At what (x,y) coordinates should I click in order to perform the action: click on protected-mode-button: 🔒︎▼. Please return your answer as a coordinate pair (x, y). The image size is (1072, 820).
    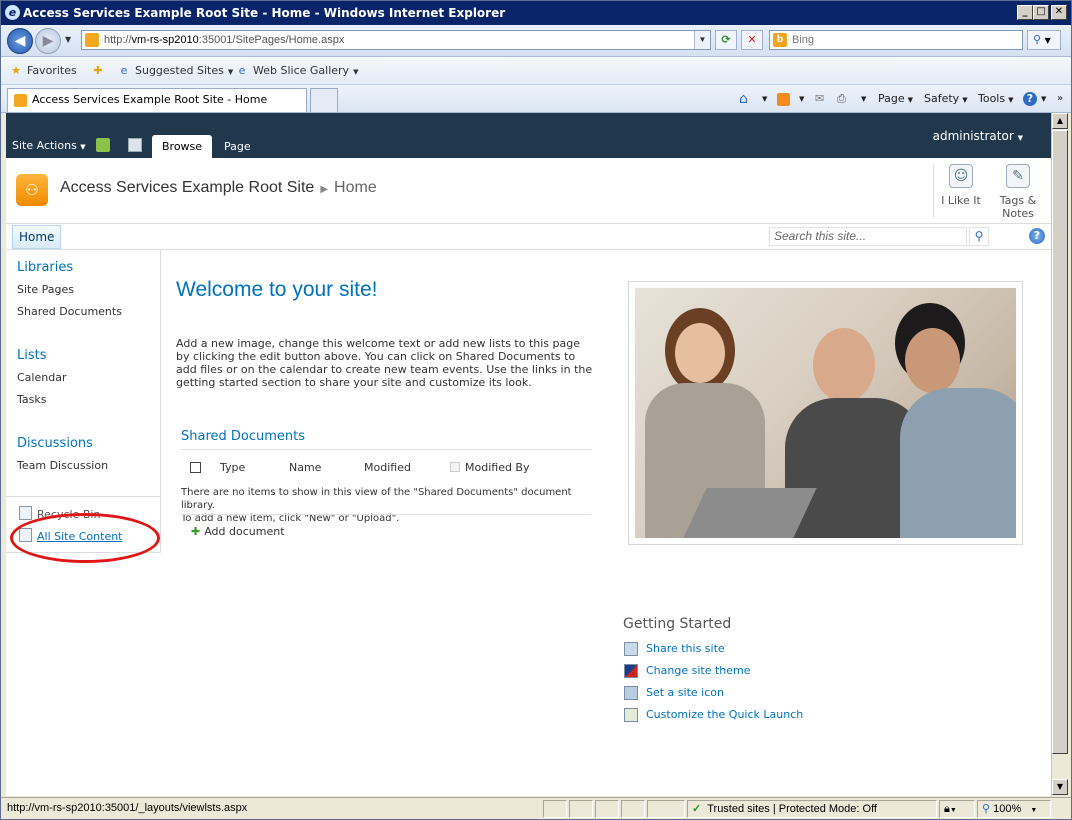
    Looking at the image, I should click on (957, 809).